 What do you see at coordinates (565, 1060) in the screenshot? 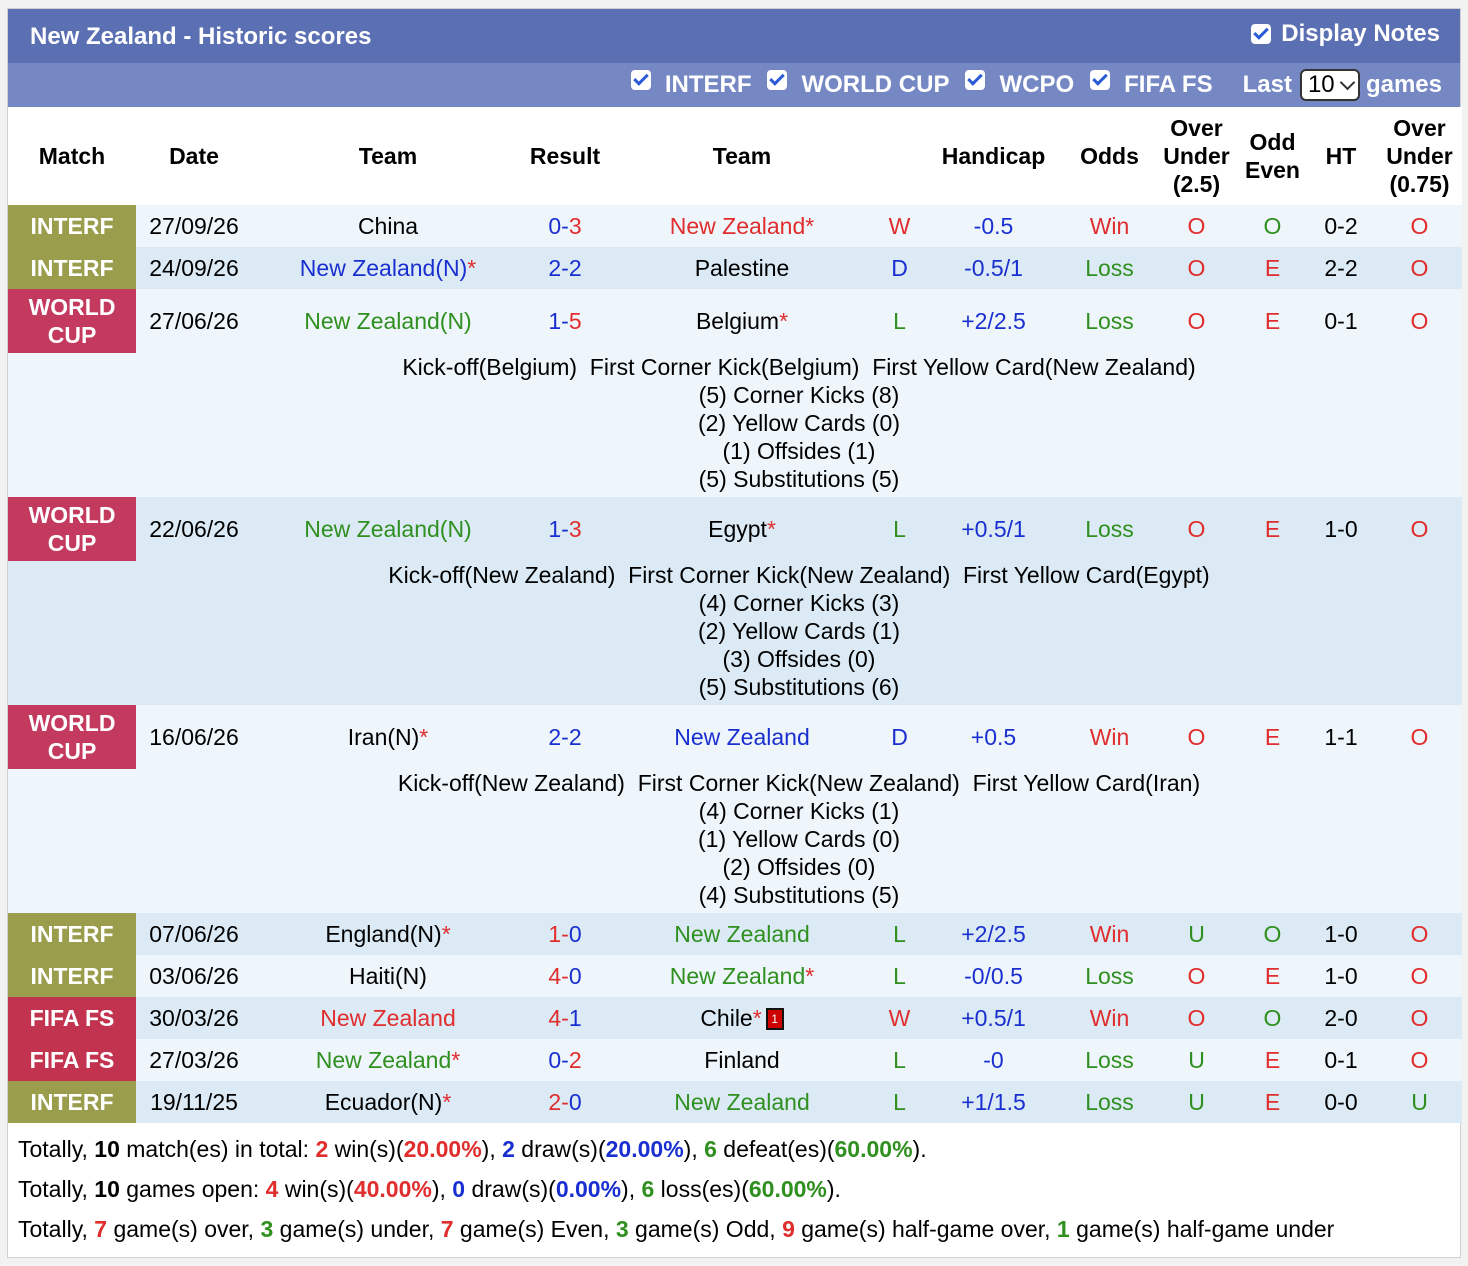
I see `match-result: 0-2` at bounding box center [565, 1060].